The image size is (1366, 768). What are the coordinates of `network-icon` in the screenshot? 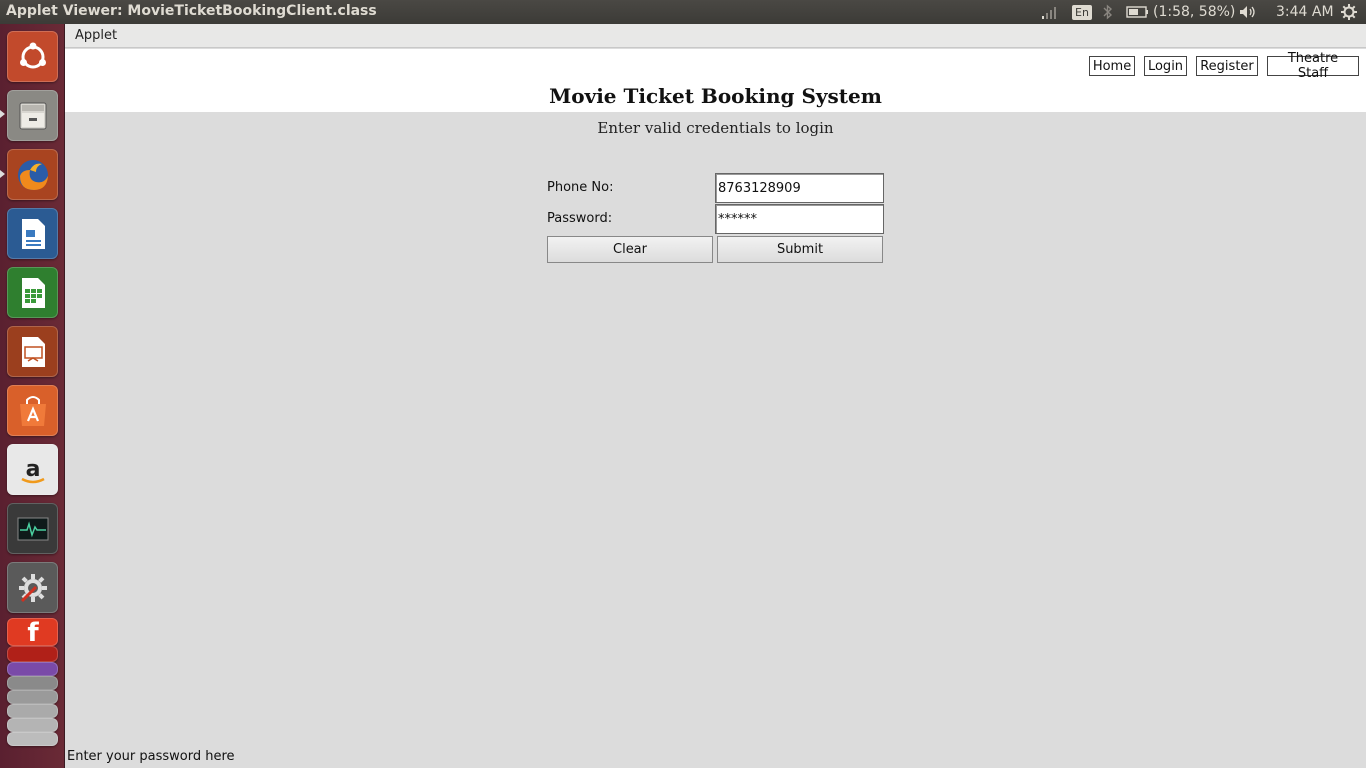 It's located at (1050, 12).